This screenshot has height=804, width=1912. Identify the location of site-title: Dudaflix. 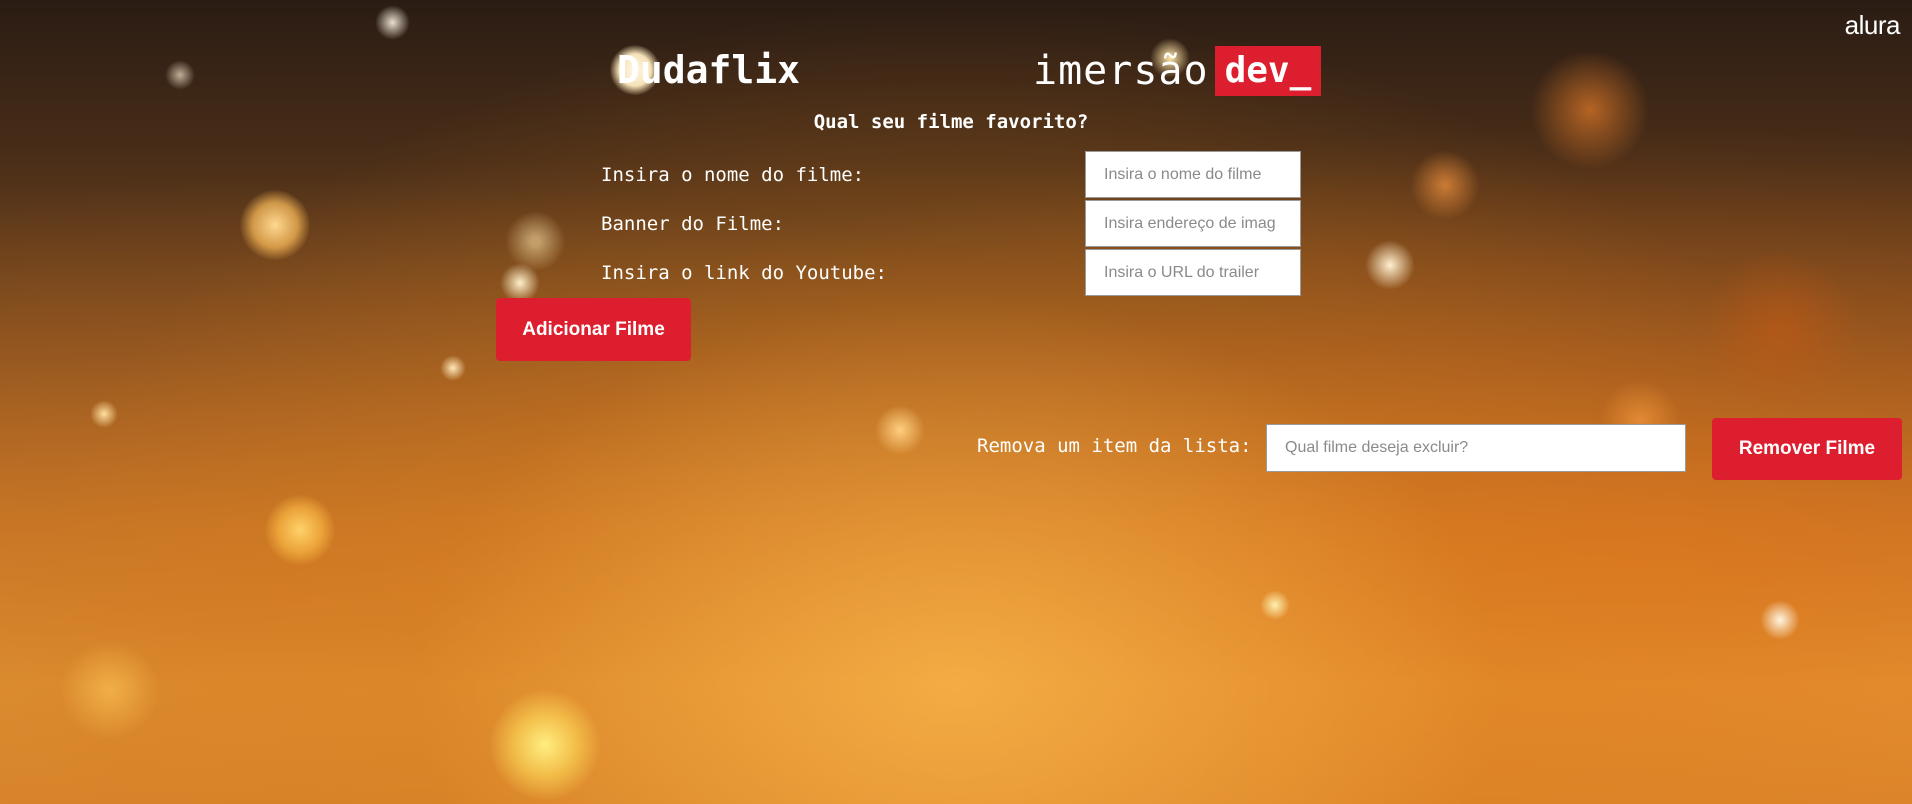
(709, 70).